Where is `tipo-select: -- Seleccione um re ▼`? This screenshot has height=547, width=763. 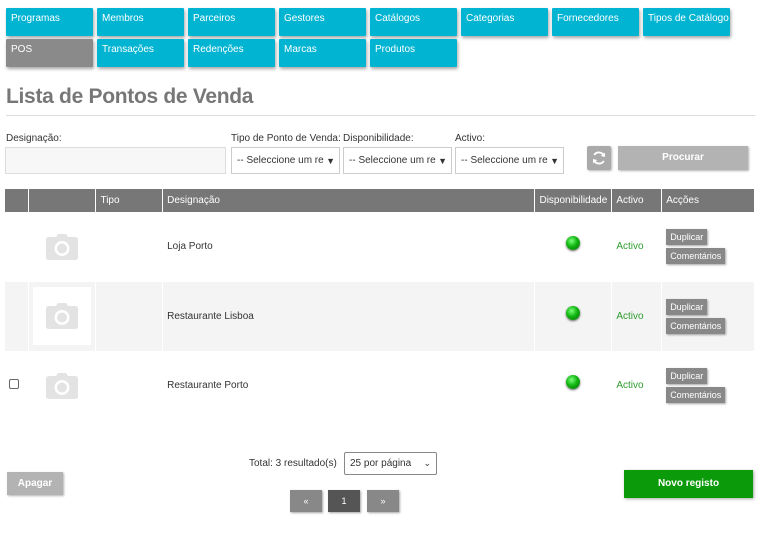 tipo-select: -- Seleccione um re ▼ is located at coordinates (285, 160).